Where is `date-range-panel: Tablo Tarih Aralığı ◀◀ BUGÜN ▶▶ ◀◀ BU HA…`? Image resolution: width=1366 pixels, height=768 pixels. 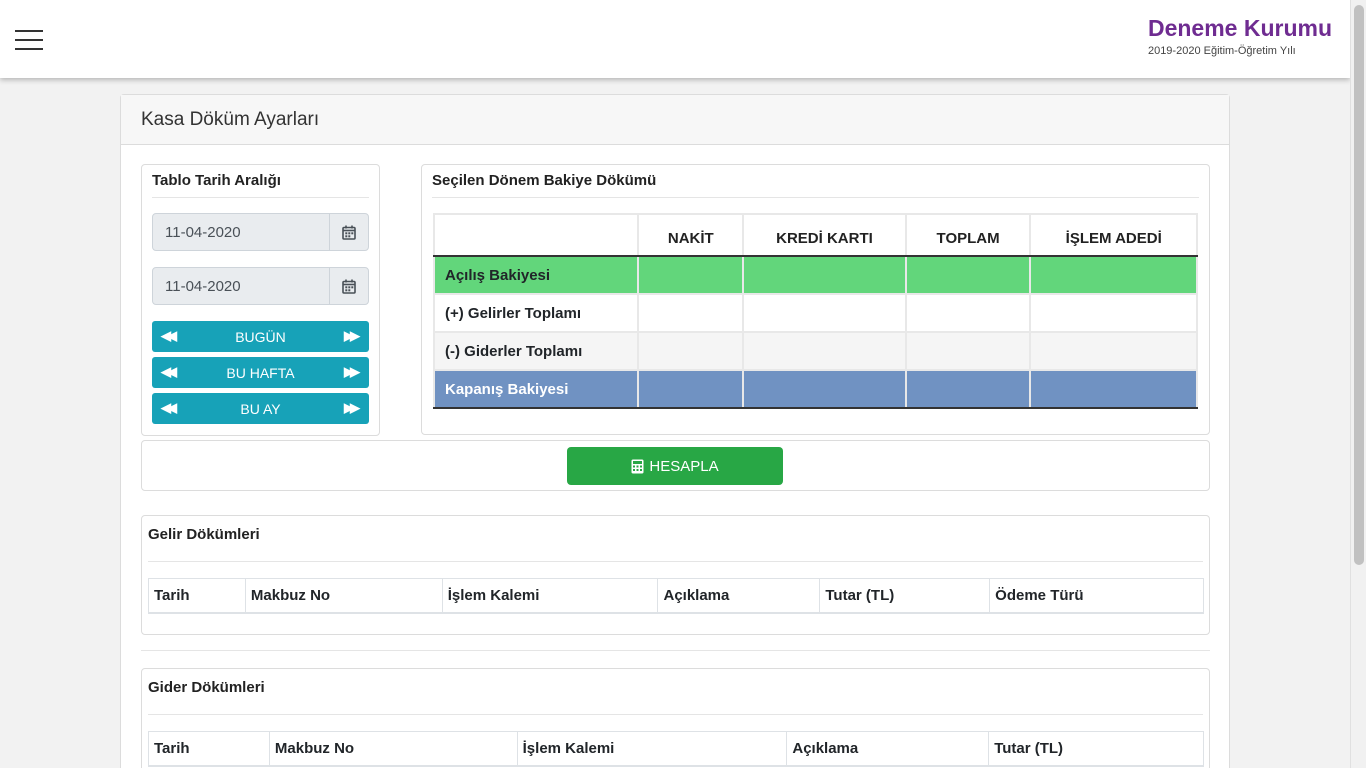 date-range-panel: Tablo Tarih Aralığı ◀◀ BUGÜN ▶▶ ◀◀ BU HA… is located at coordinates (260, 300).